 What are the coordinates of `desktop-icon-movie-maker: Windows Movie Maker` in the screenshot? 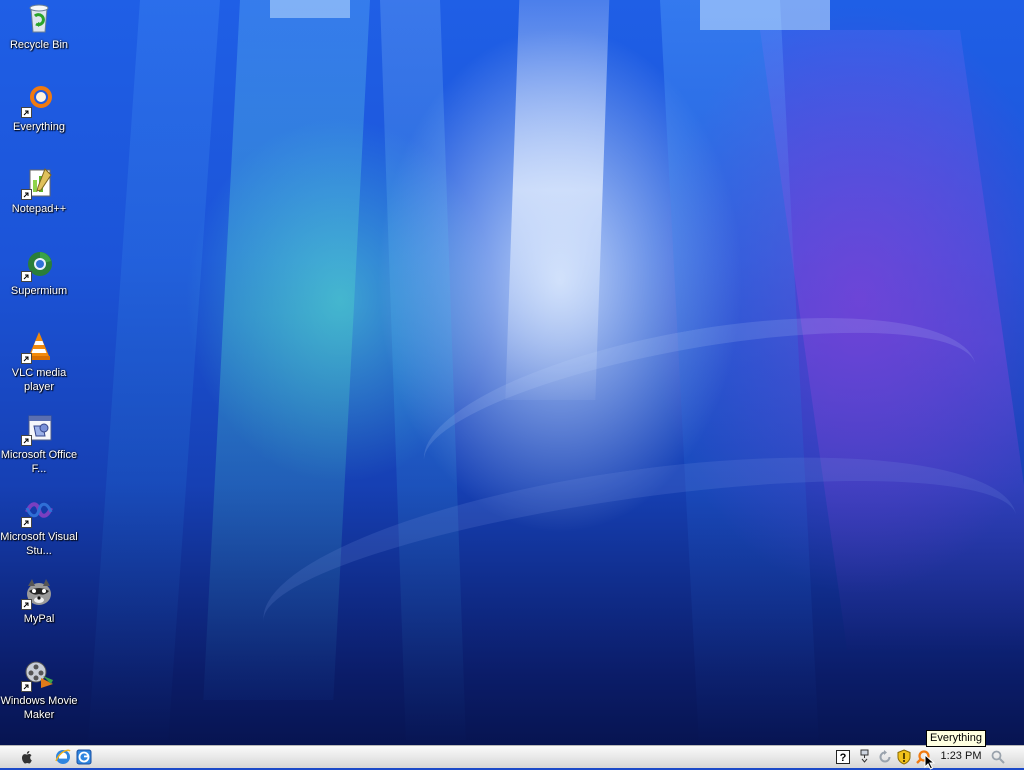 It's located at (39, 690).